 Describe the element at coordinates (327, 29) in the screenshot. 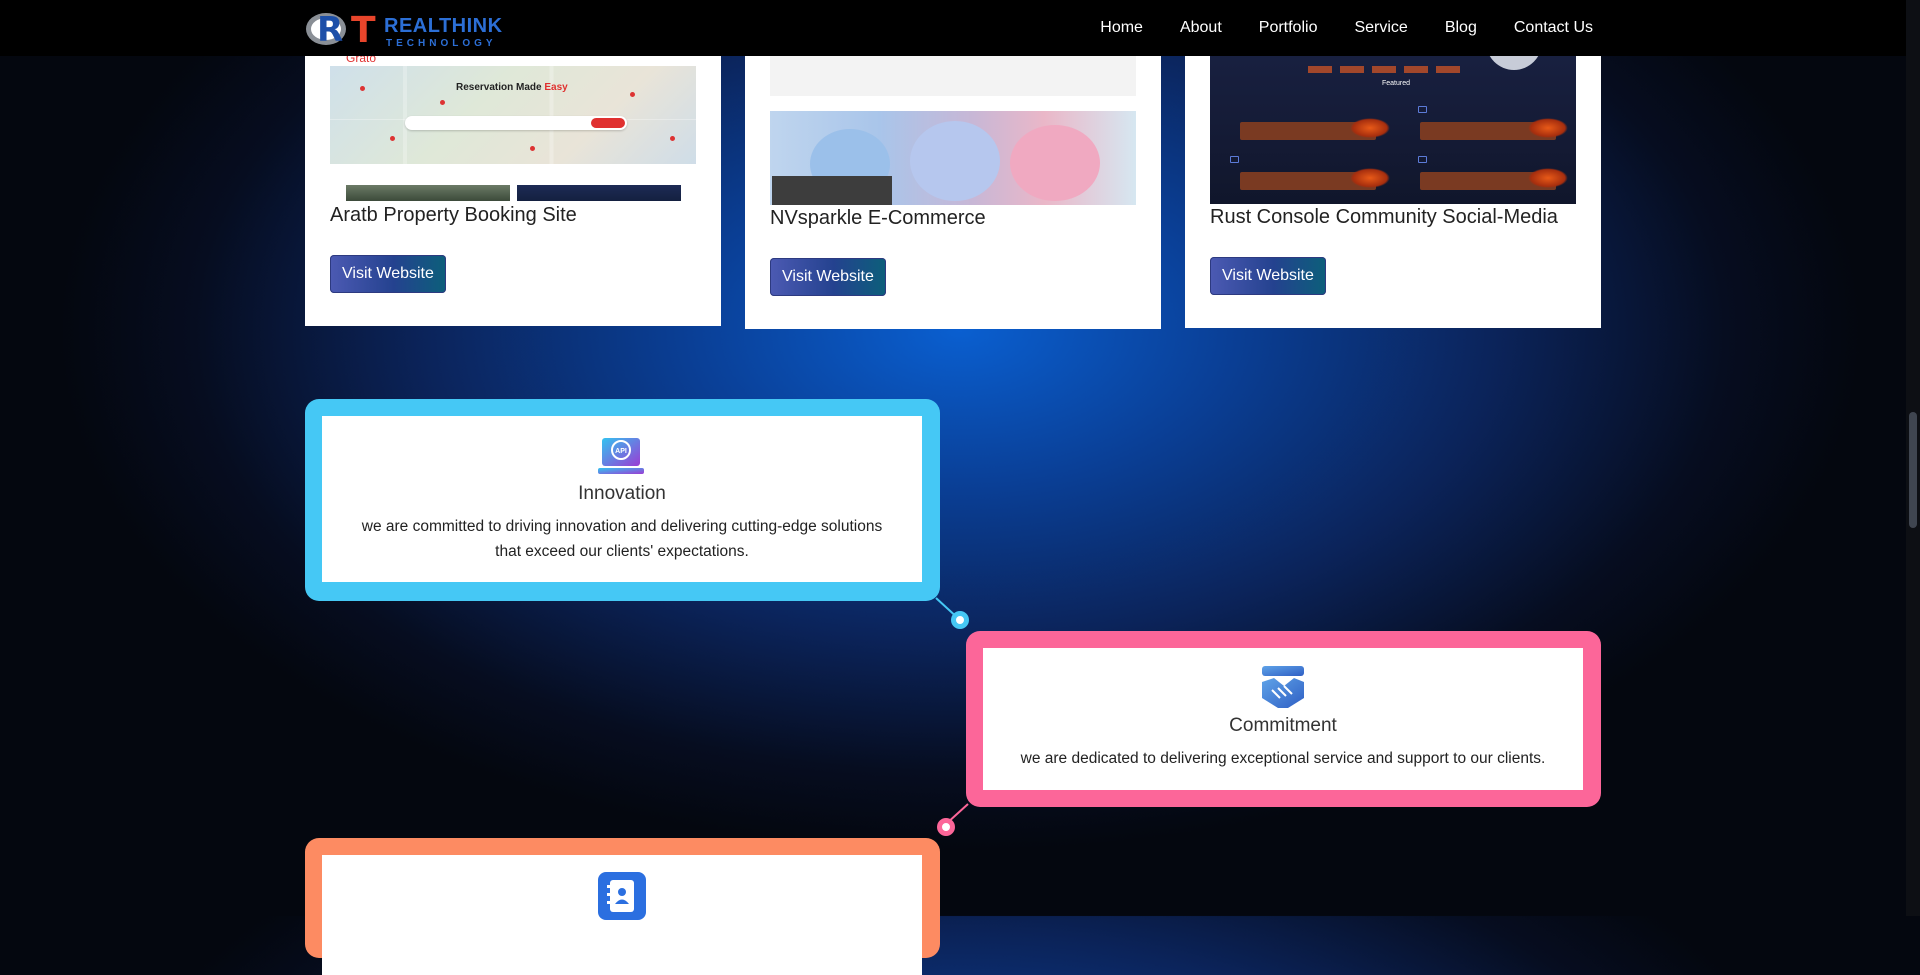

I see `logo-mark: R` at that location.